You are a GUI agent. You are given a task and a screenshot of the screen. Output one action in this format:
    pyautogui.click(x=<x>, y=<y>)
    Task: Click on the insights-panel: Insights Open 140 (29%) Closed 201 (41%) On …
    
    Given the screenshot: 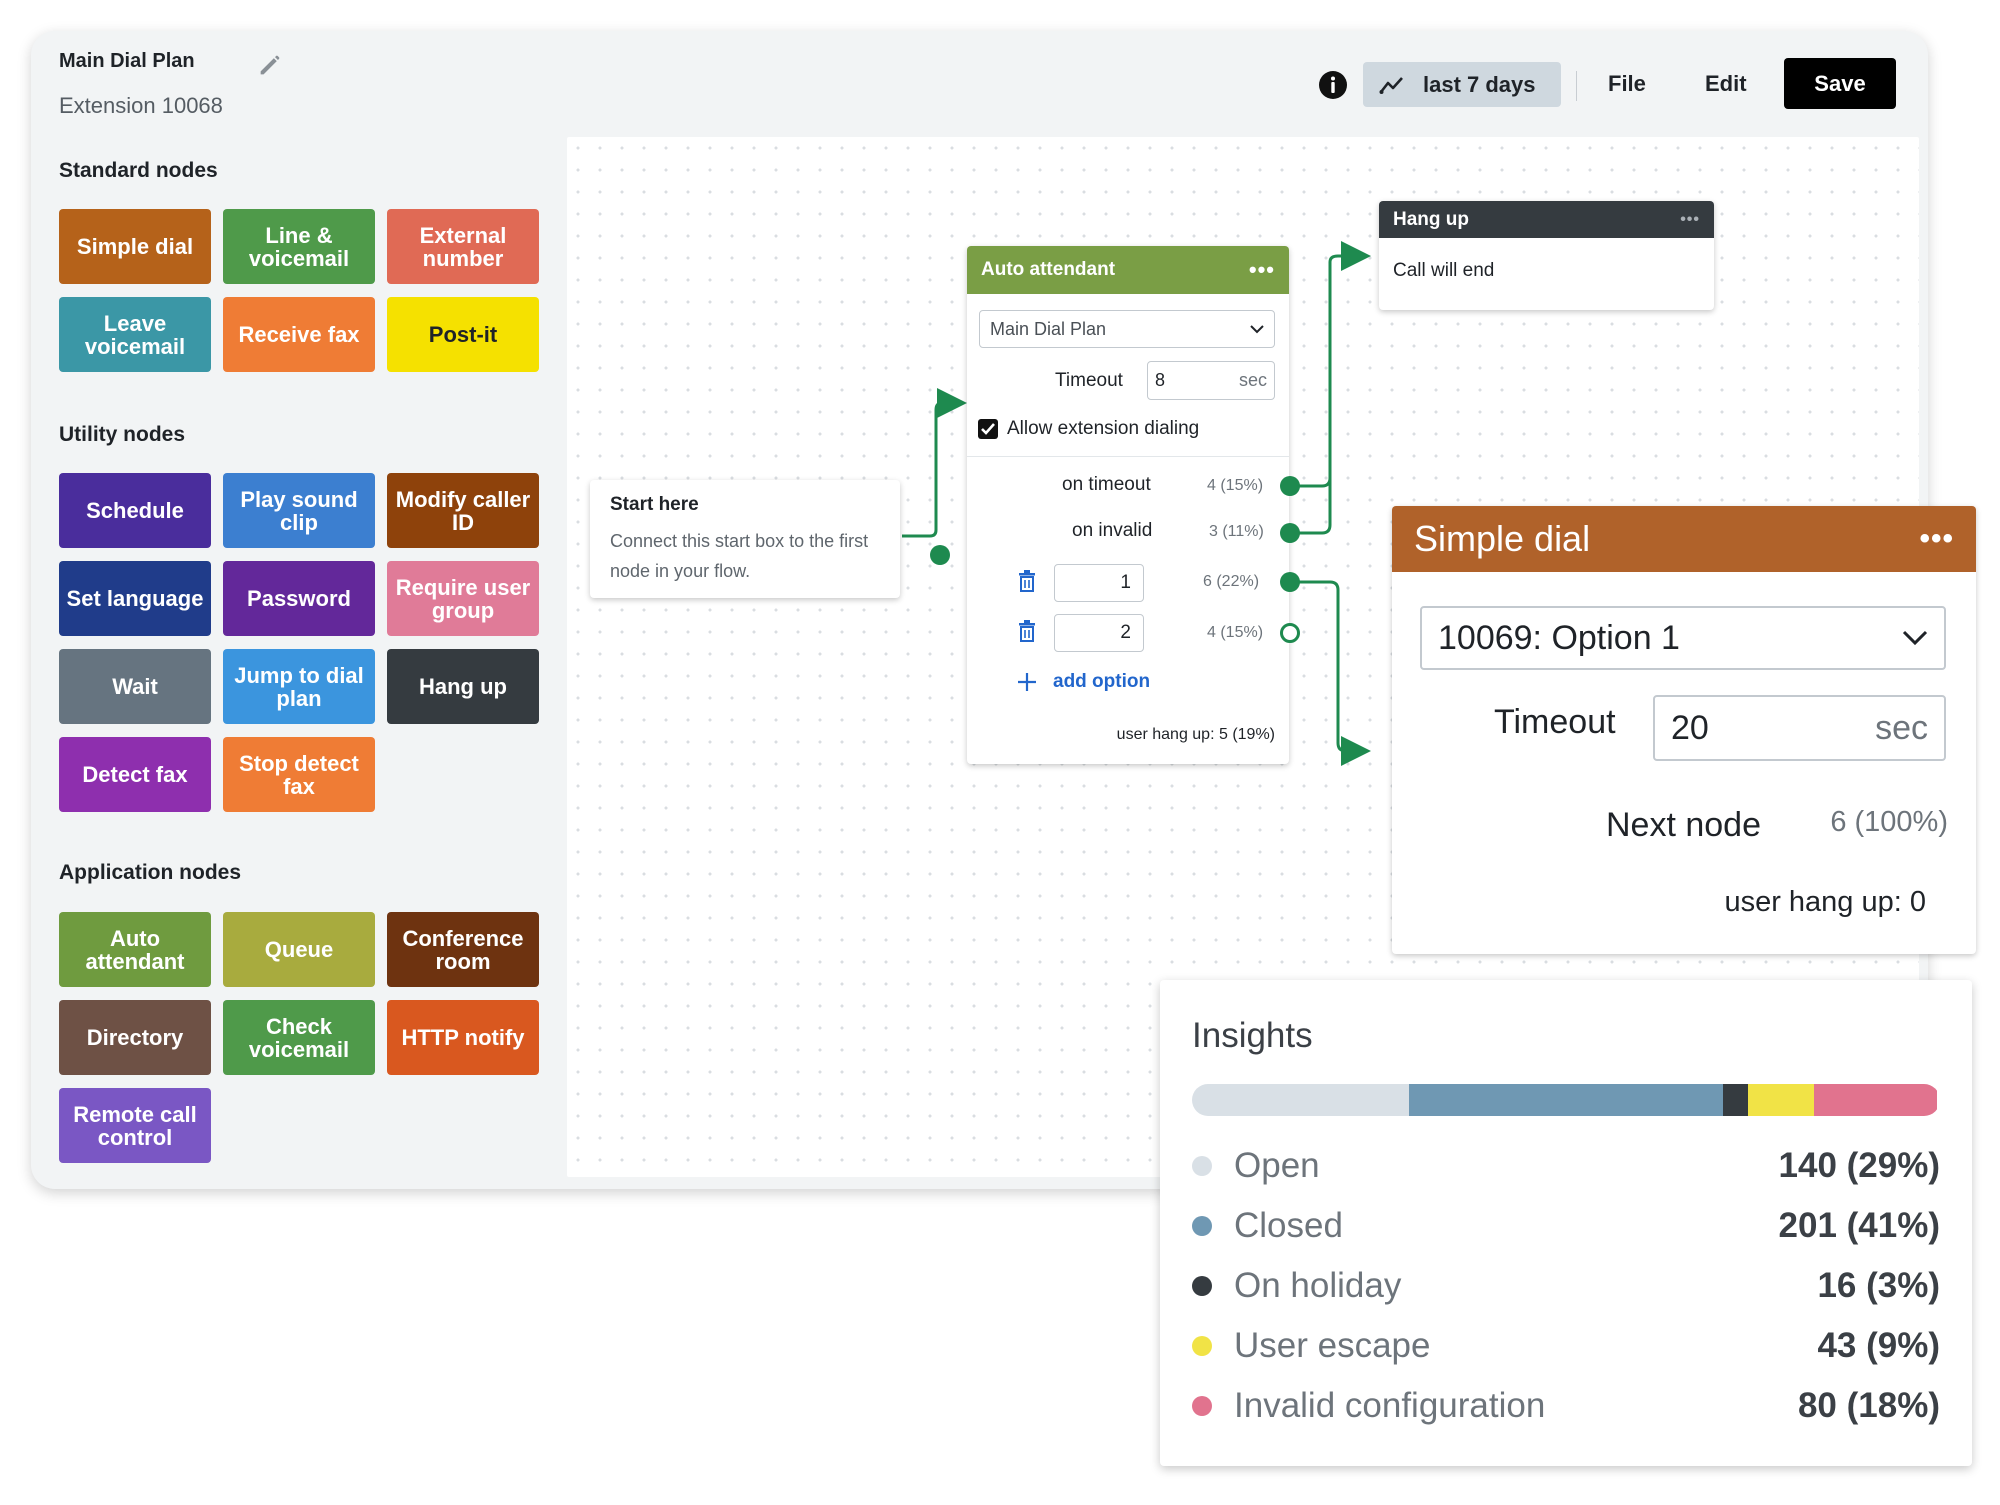 What is the action you would take?
    pyautogui.click(x=1566, y=1223)
    